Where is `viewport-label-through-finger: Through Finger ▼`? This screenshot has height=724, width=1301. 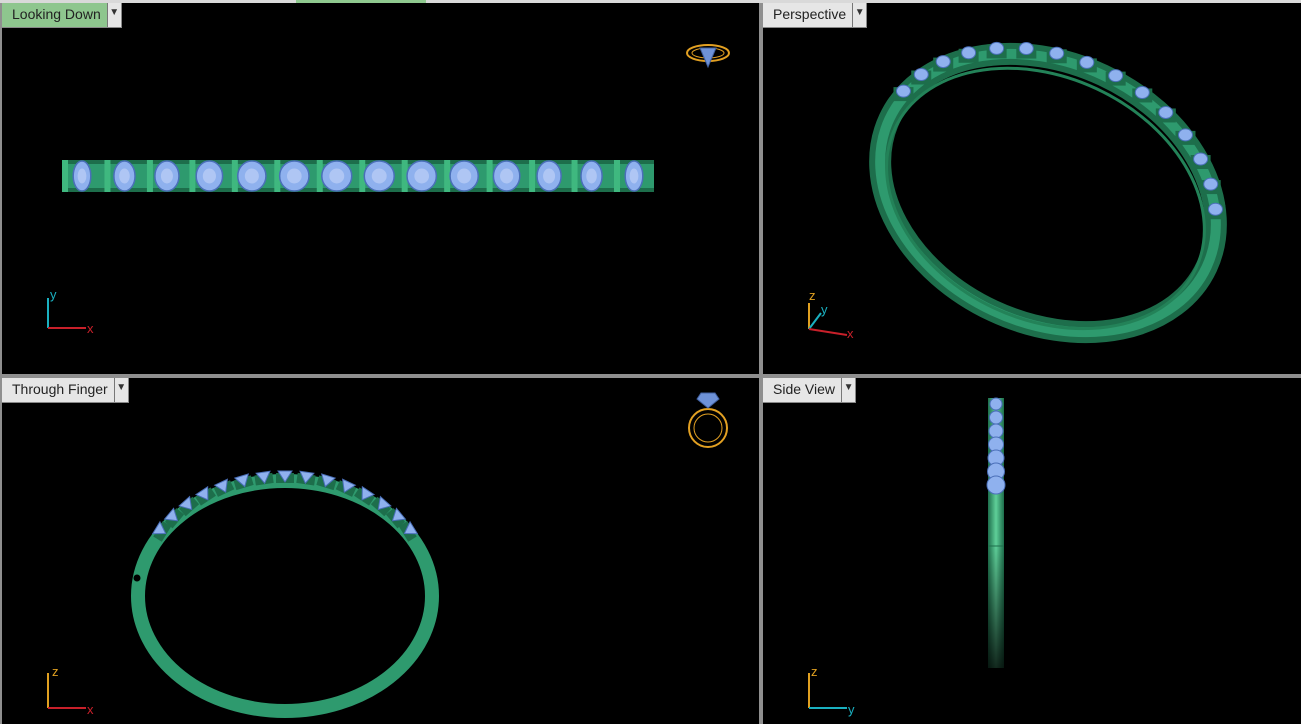 viewport-label-through-finger: Through Finger ▼ is located at coordinates (65, 390).